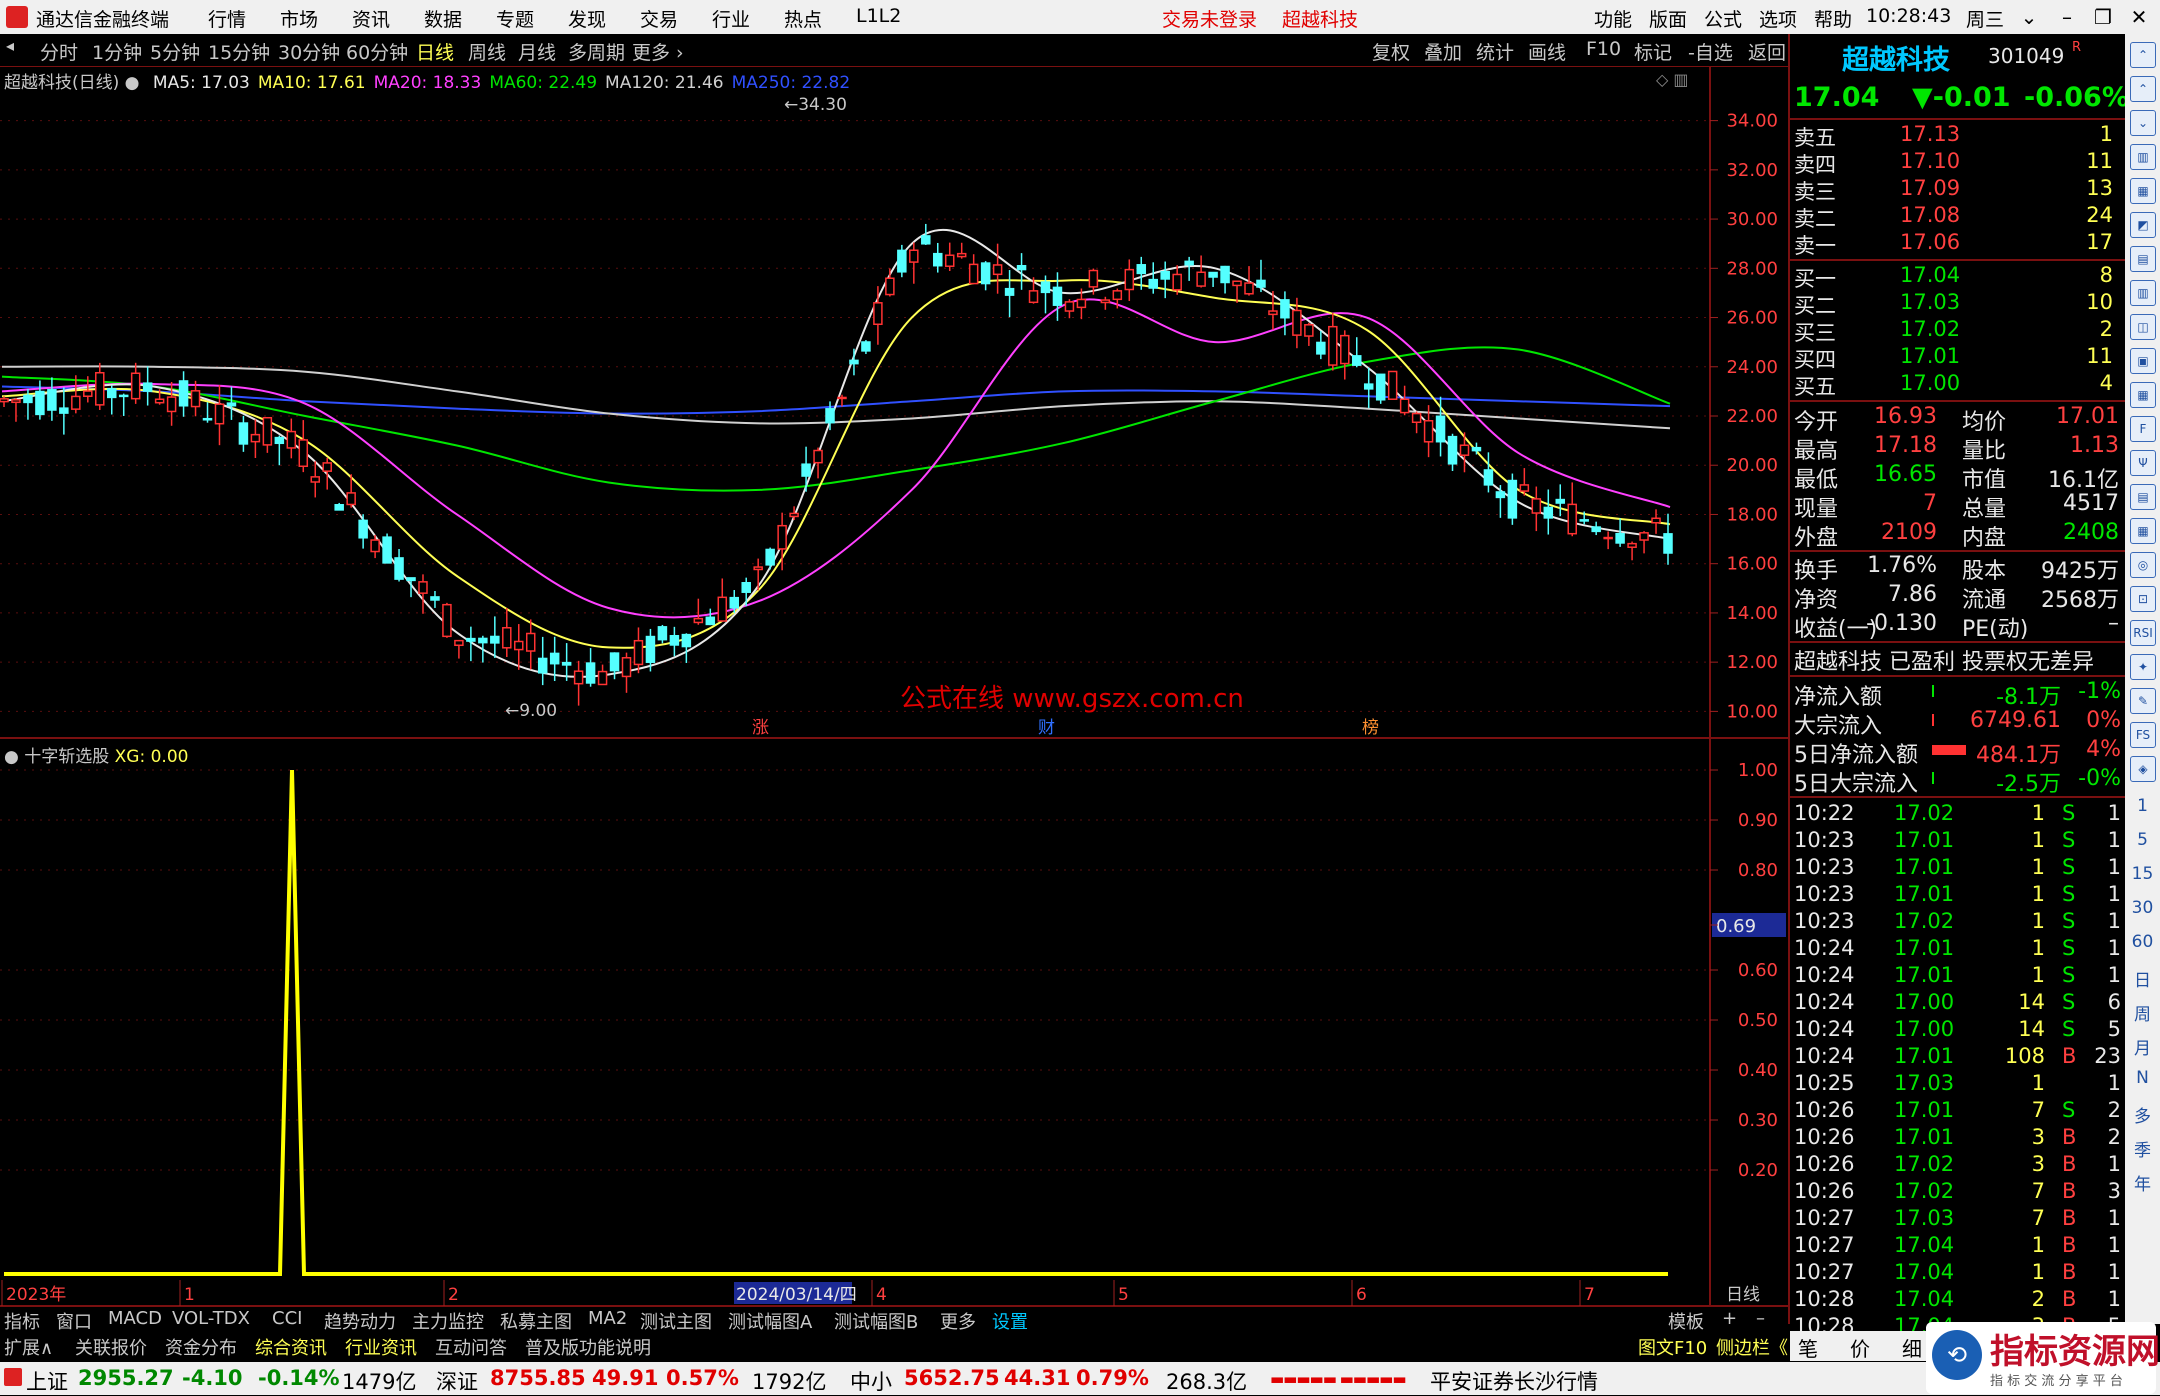 This screenshot has width=2160, height=1396. Describe the element at coordinates (1808, 1347) in the screenshot. I see `quote-tab-0: 笔` at that location.